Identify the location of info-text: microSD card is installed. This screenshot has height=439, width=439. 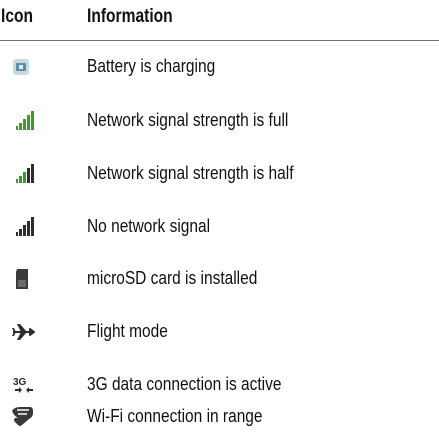
(172, 278).